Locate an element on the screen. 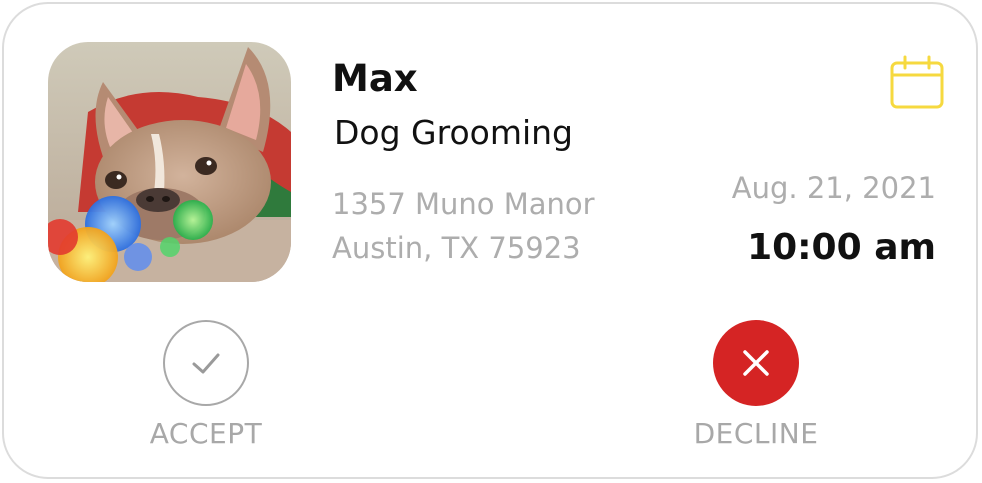 This screenshot has height=483, width=982. pet-photo is located at coordinates (169, 162).